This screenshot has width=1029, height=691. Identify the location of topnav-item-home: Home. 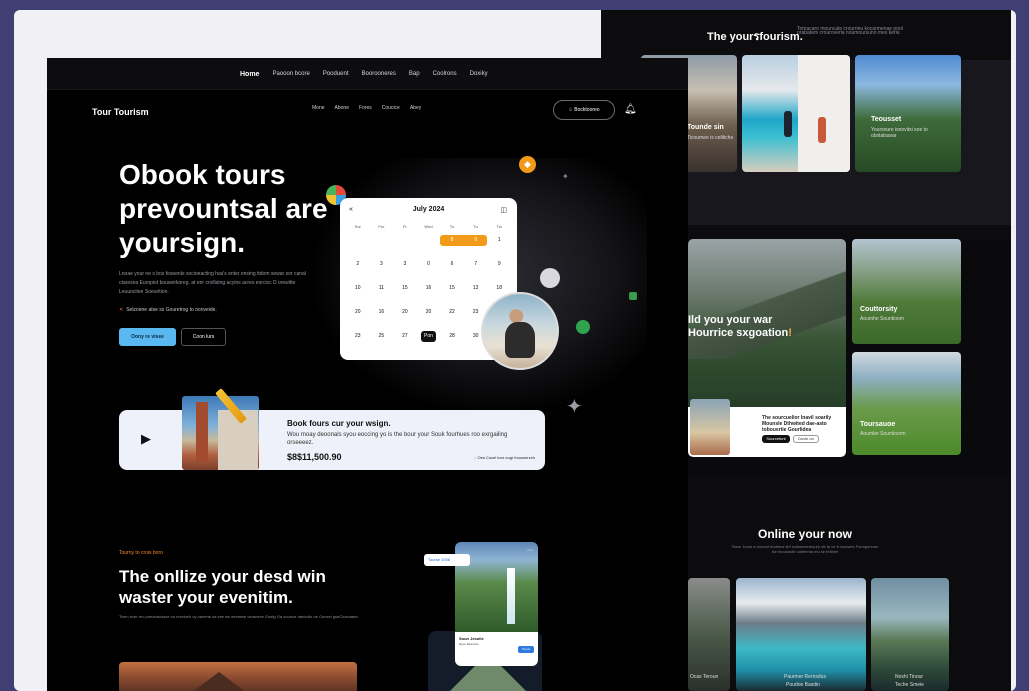
(249, 74).